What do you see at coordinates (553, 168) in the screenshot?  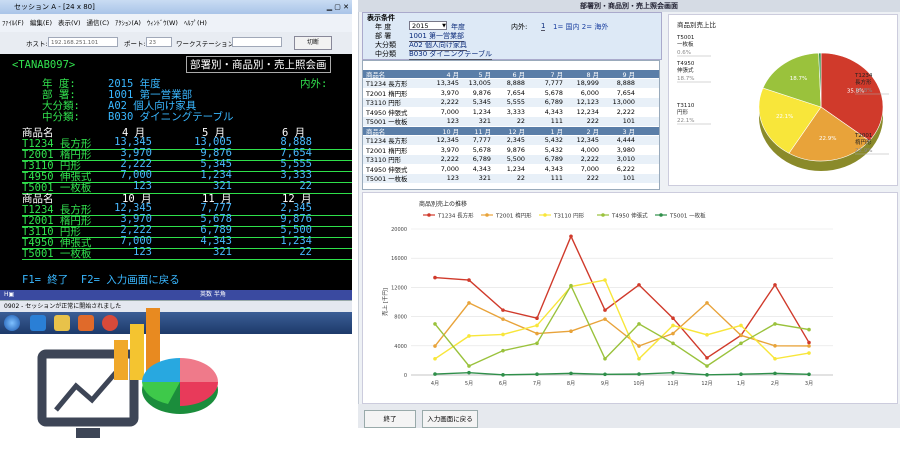 I see `table-cell: 4,343` at bounding box center [553, 168].